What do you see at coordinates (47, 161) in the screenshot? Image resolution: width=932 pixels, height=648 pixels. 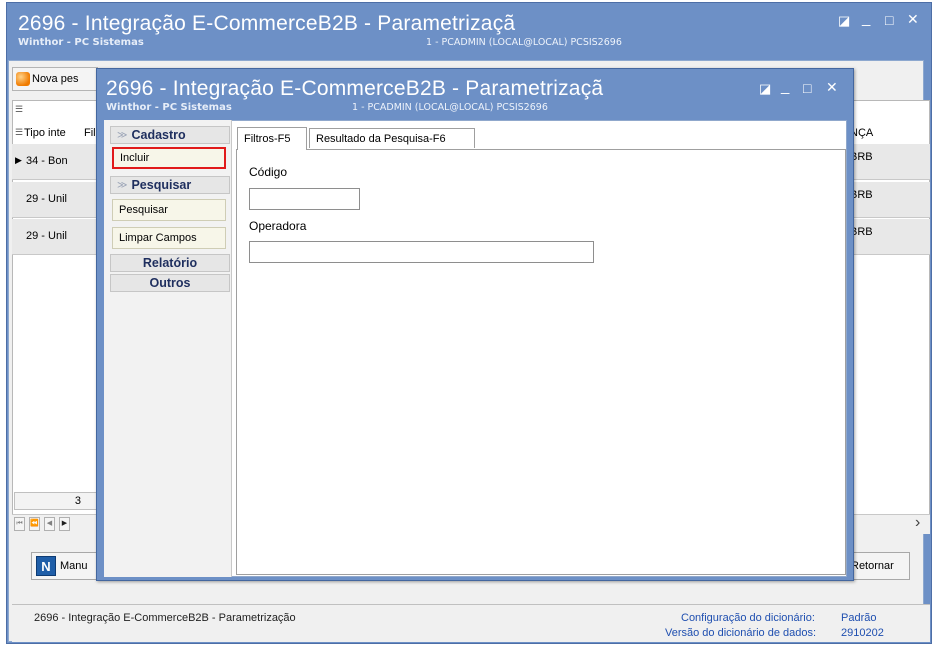 I see `grid-cell-tipo: 34 - Bon` at bounding box center [47, 161].